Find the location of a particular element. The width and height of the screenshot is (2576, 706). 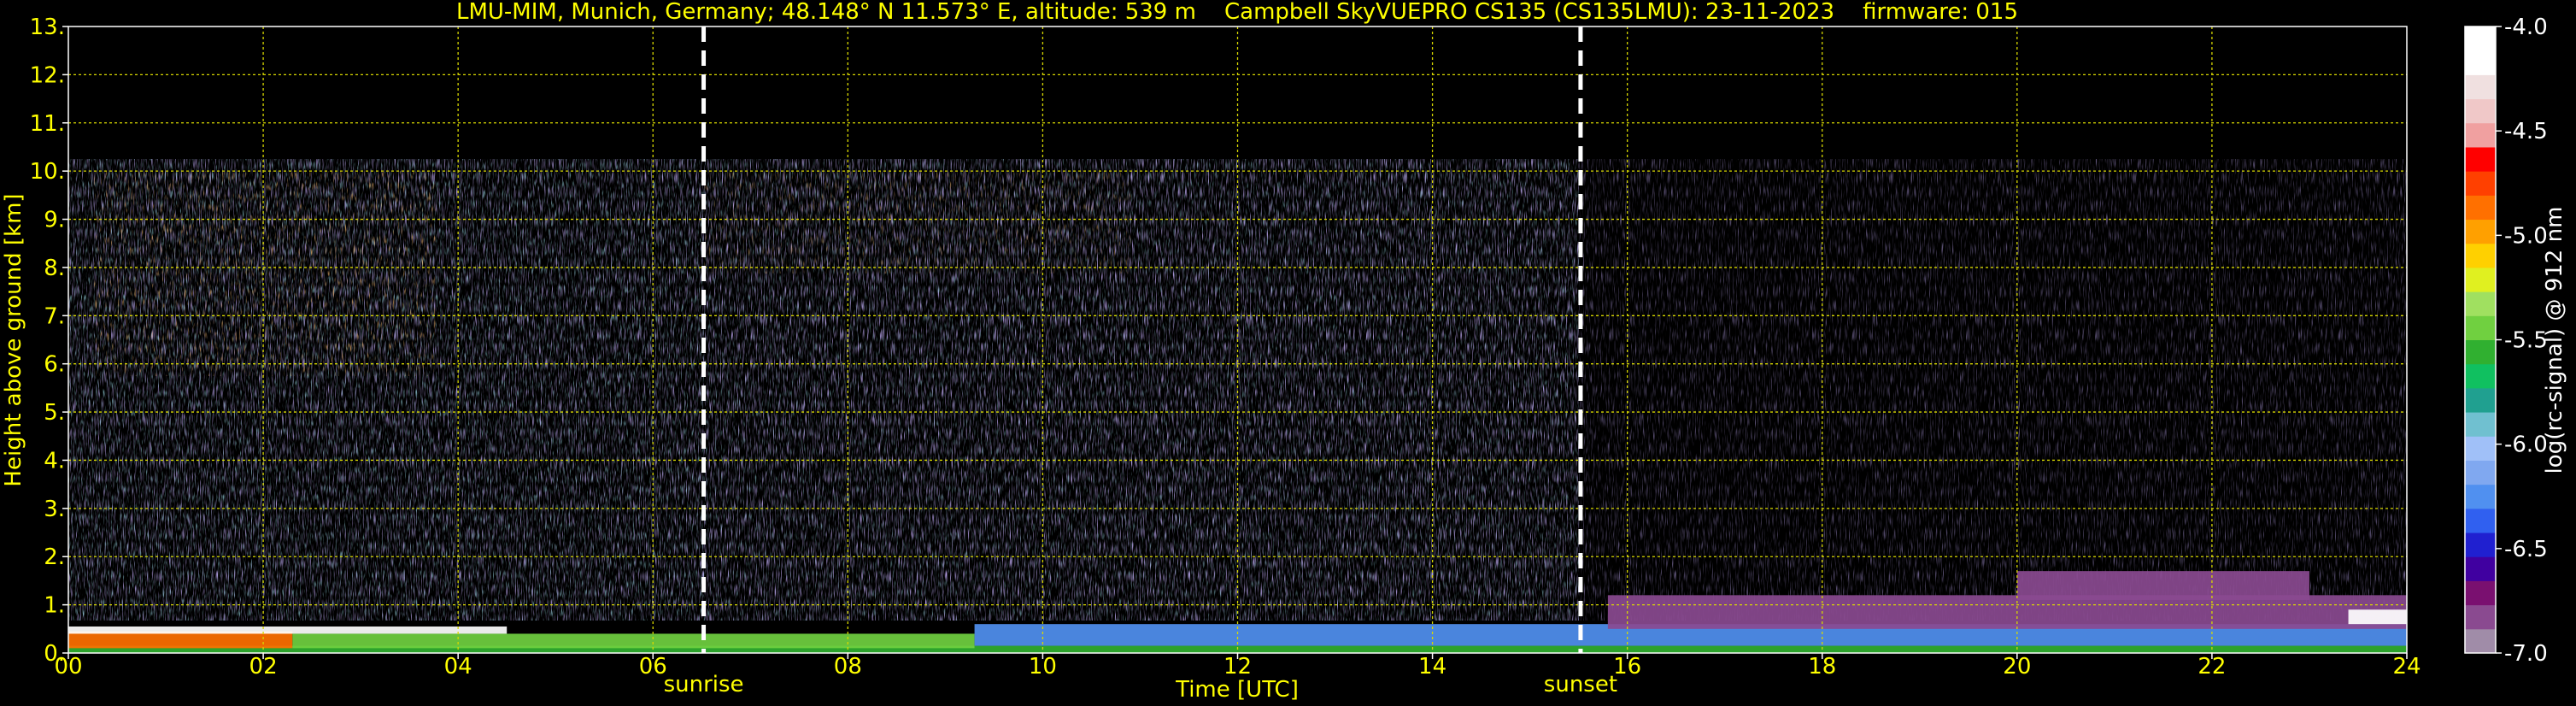

y-tick-label: 0. is located at coordinates (54, 654).